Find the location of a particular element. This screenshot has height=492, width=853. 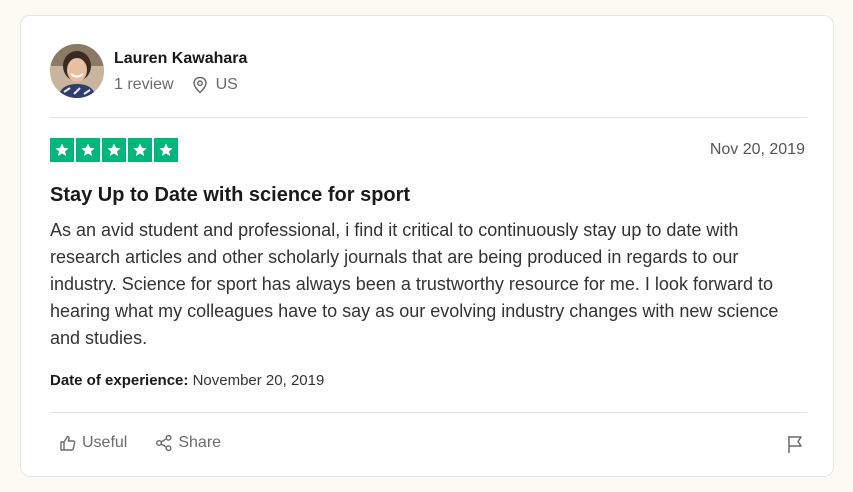

reviewer-info: Lauren Kawahara 1 review US is located at coordinates (180, 71).